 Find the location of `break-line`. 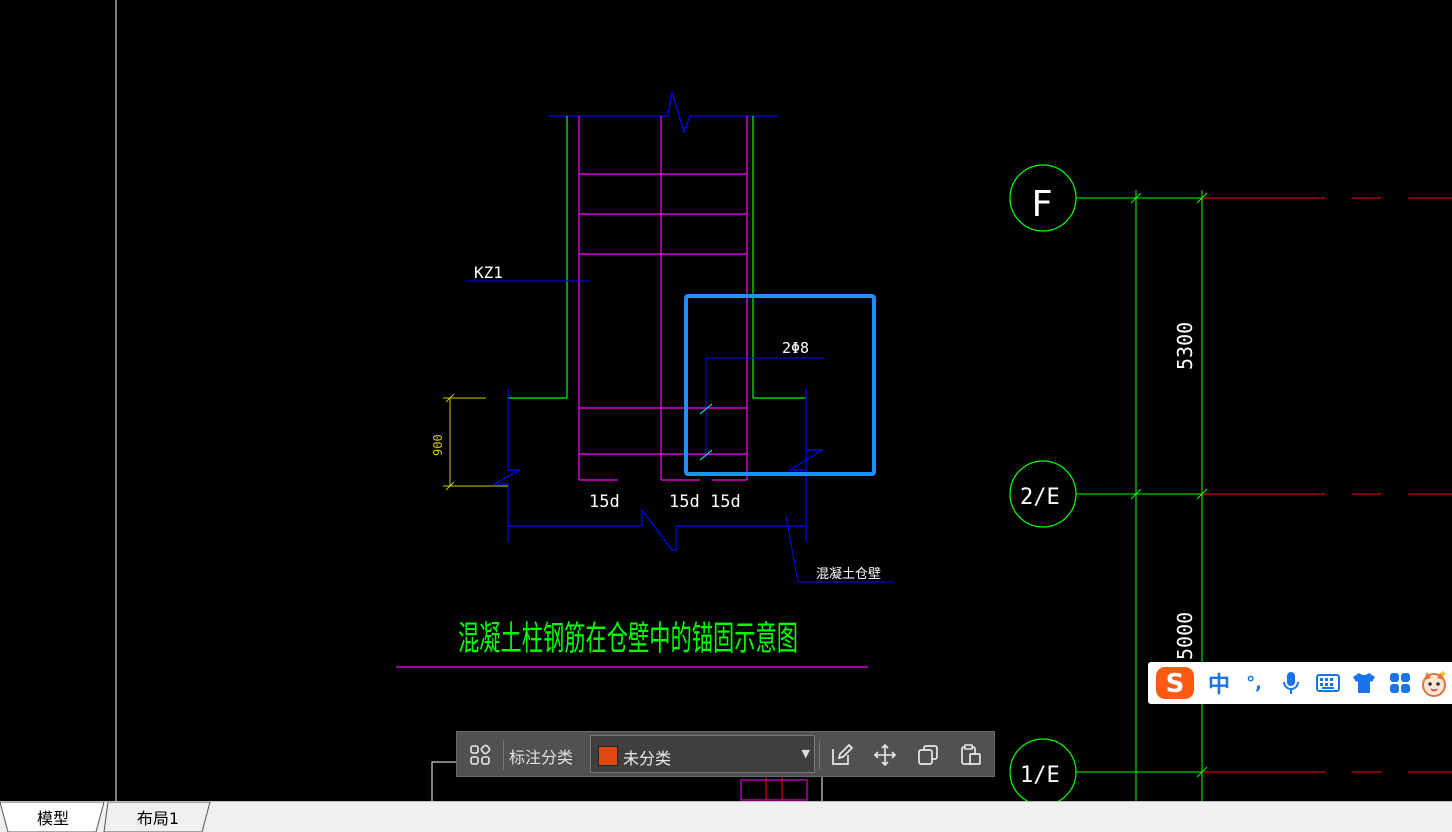

break-line is located at coordinates (663, 112).